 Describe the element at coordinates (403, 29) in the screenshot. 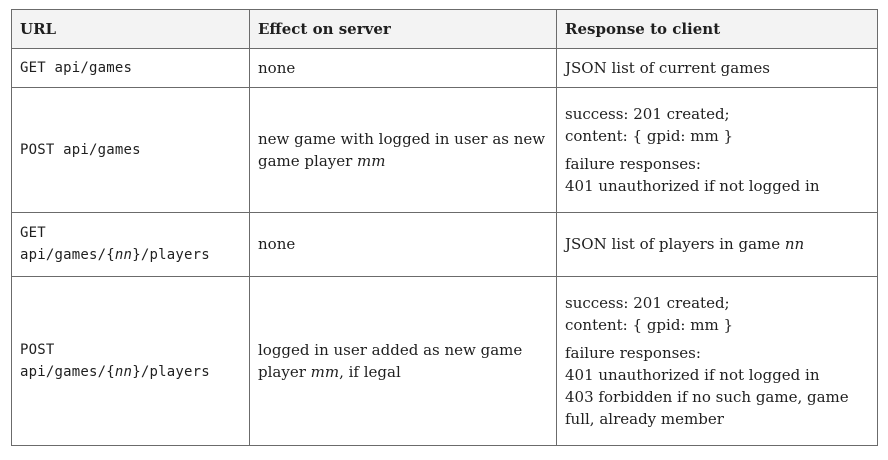

I see `header-effect: Effect on server` at that location.